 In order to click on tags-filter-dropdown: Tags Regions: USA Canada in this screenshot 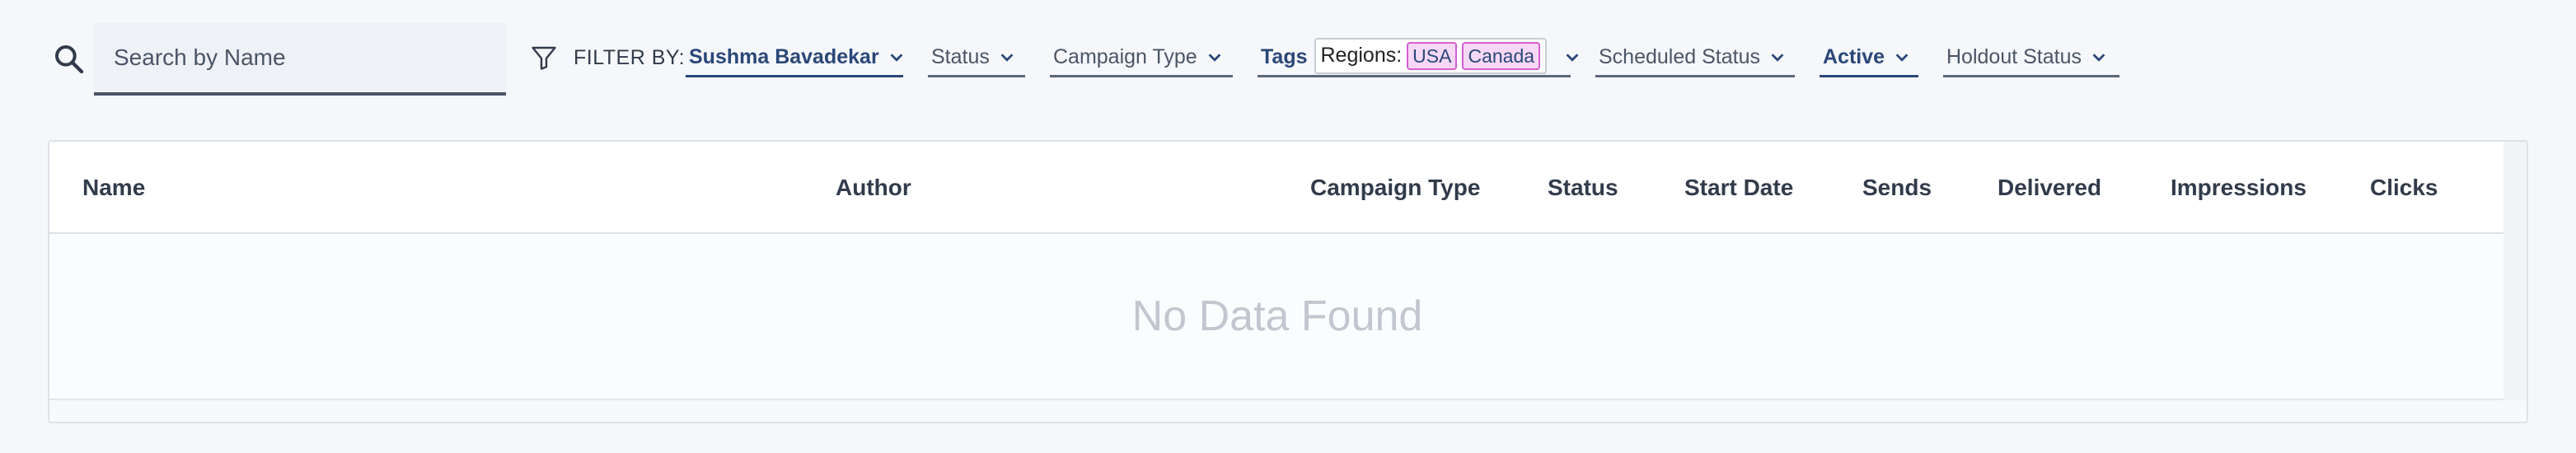, I will do `click(1418, 57)`.